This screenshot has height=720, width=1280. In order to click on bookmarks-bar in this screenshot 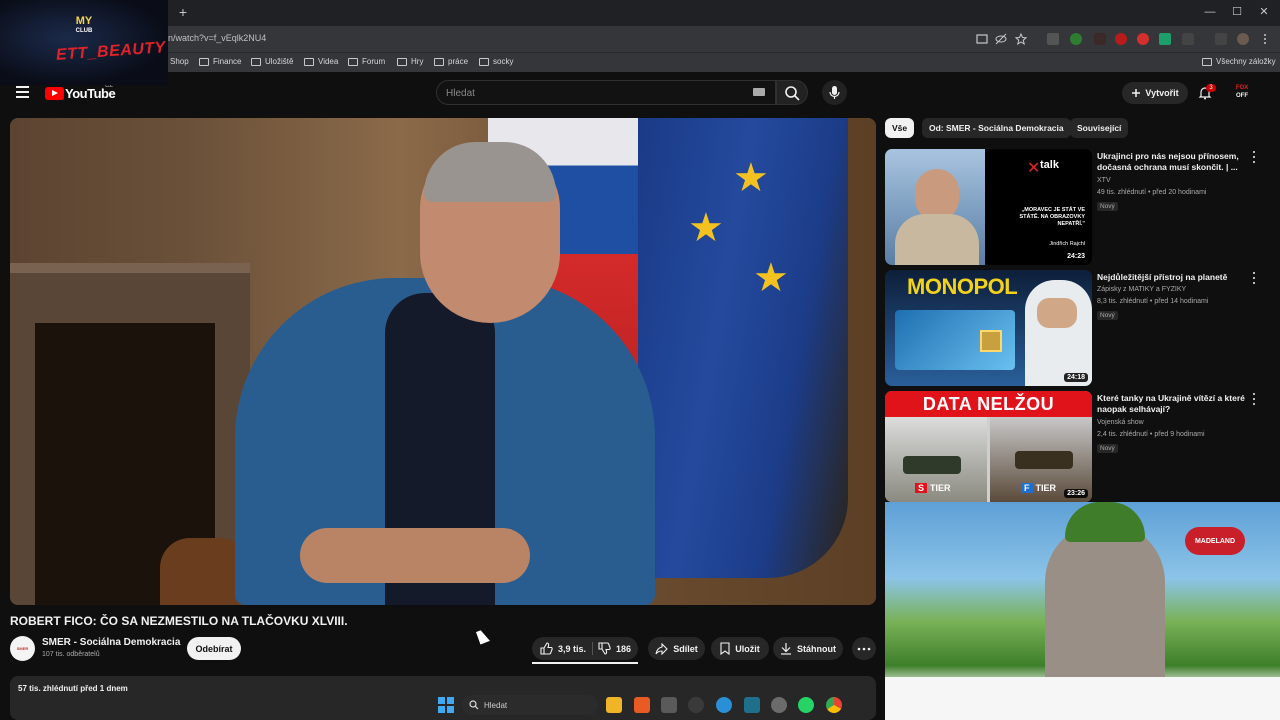, I will do `click(640, 62)`.